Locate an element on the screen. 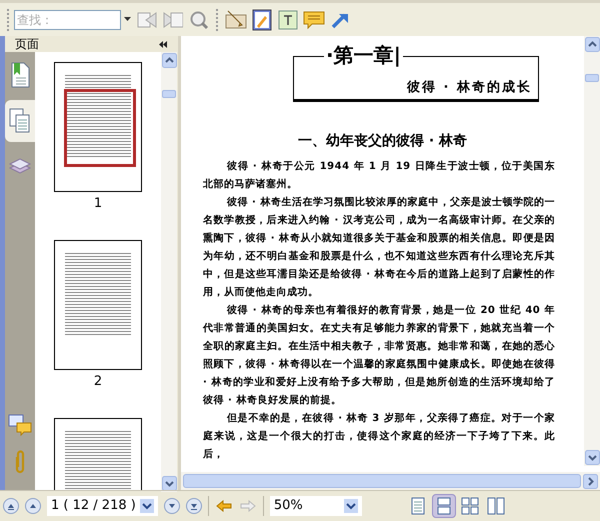 Image resolution: width=600 pixels, height=521 pixels. viewport-frame is located at coordinates (100, 128).